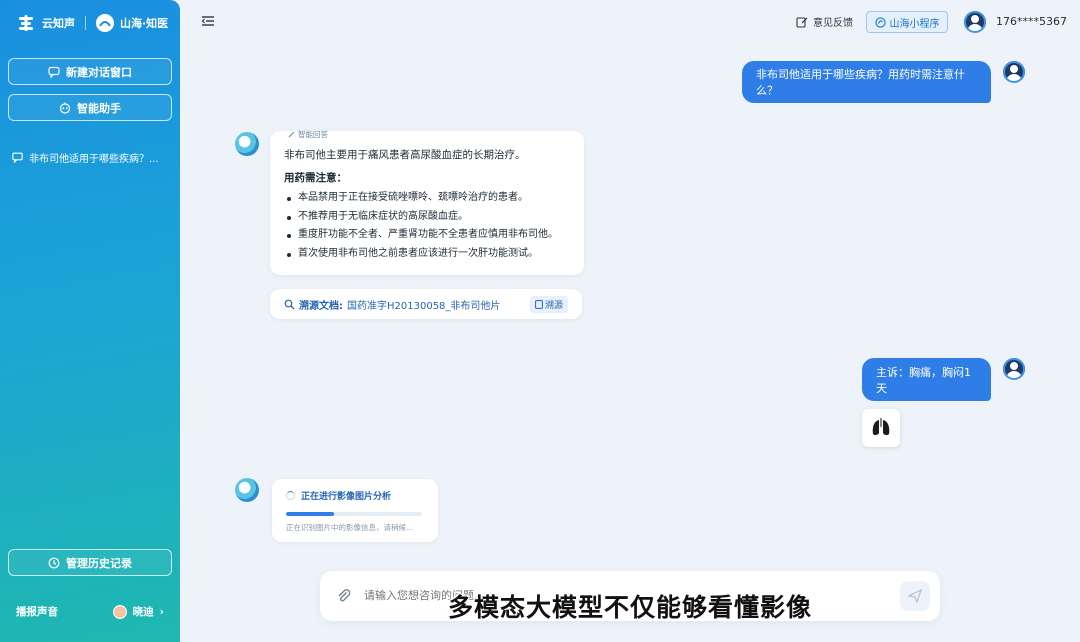 The height and width of the screenshot is (642, 1080). I want to click on source-label: 溯源文档:, so click(321, 306).